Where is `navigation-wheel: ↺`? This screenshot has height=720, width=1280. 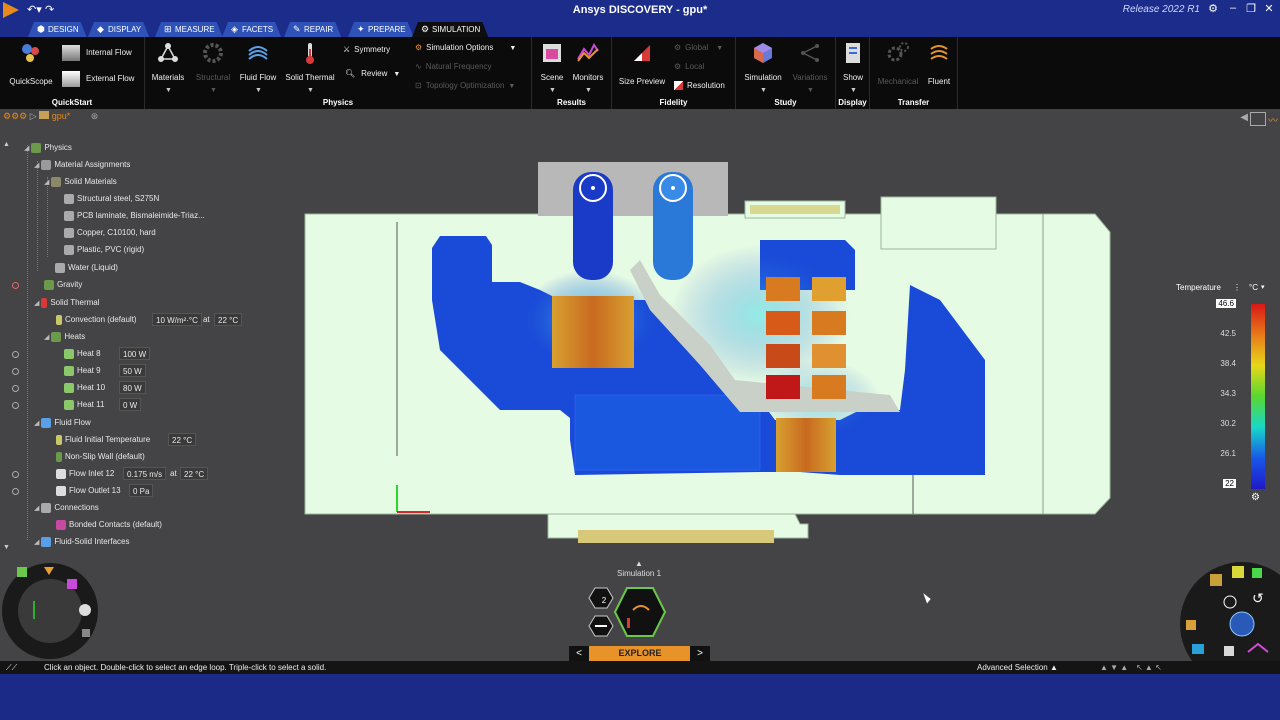 navigation-wheel: ↺ is located at coordinates (1230, 608).